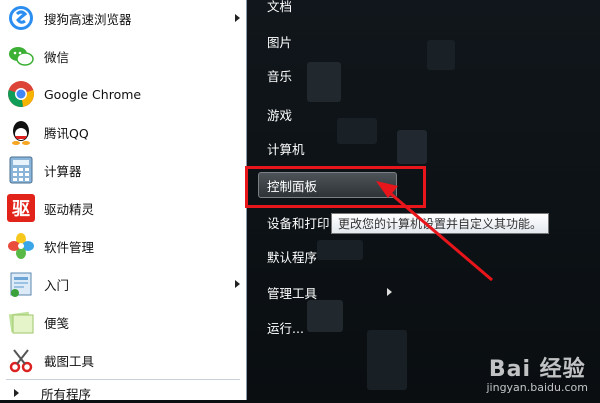  I want to click on watermark-url: jingyan.baidu.com, so click(537, 387).